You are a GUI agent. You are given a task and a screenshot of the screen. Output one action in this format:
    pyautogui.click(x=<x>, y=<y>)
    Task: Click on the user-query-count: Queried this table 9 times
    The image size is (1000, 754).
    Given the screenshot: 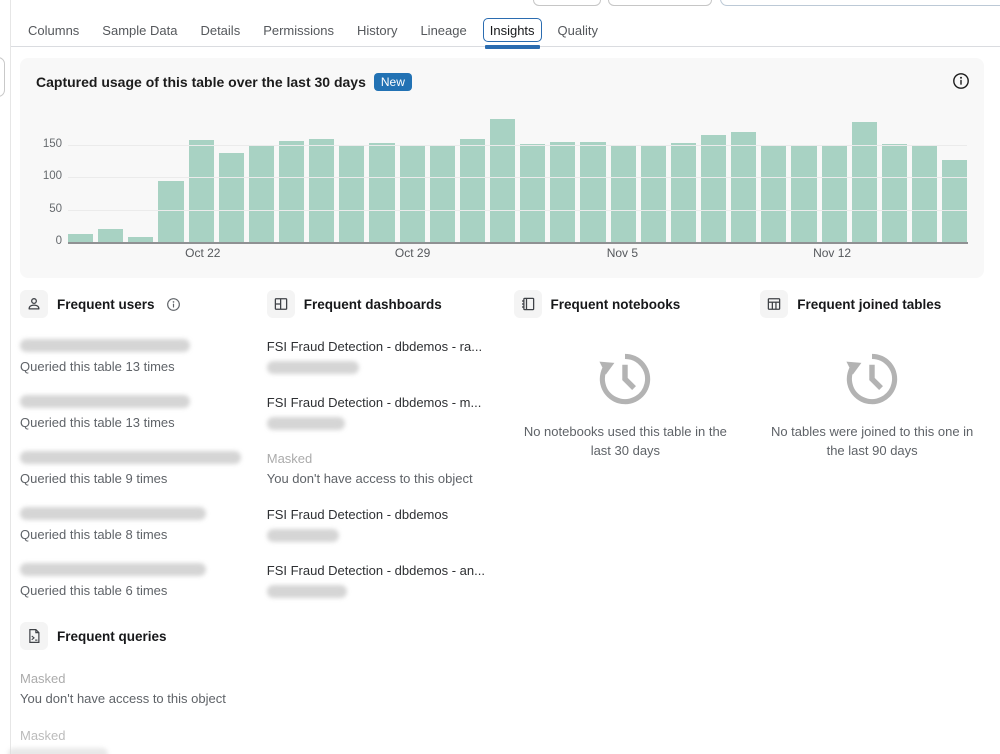 What is the action you would take?
    pyautogui.click(x=94, y=478)
    